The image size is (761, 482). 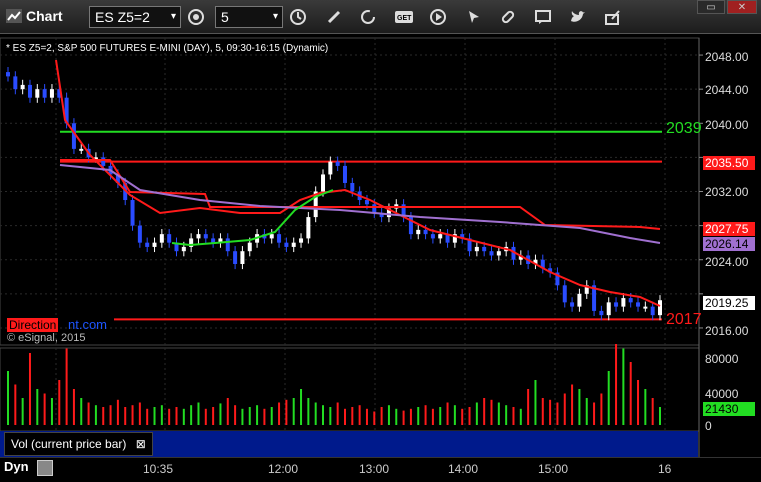 What do you see at coordinates (722, 394) in the screenshot?
I see `volume-tick: 40000` at bounding box center [722, 394].